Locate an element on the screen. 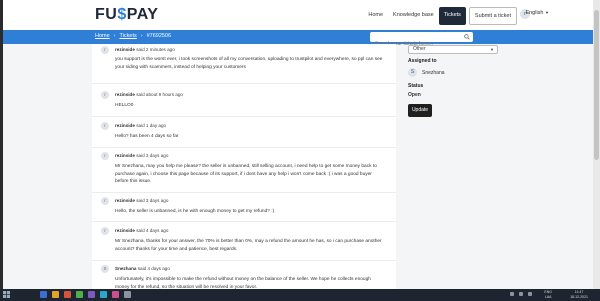 The image size is (600, 301). scrollbar-thumb is located at coordinates (596, 85).